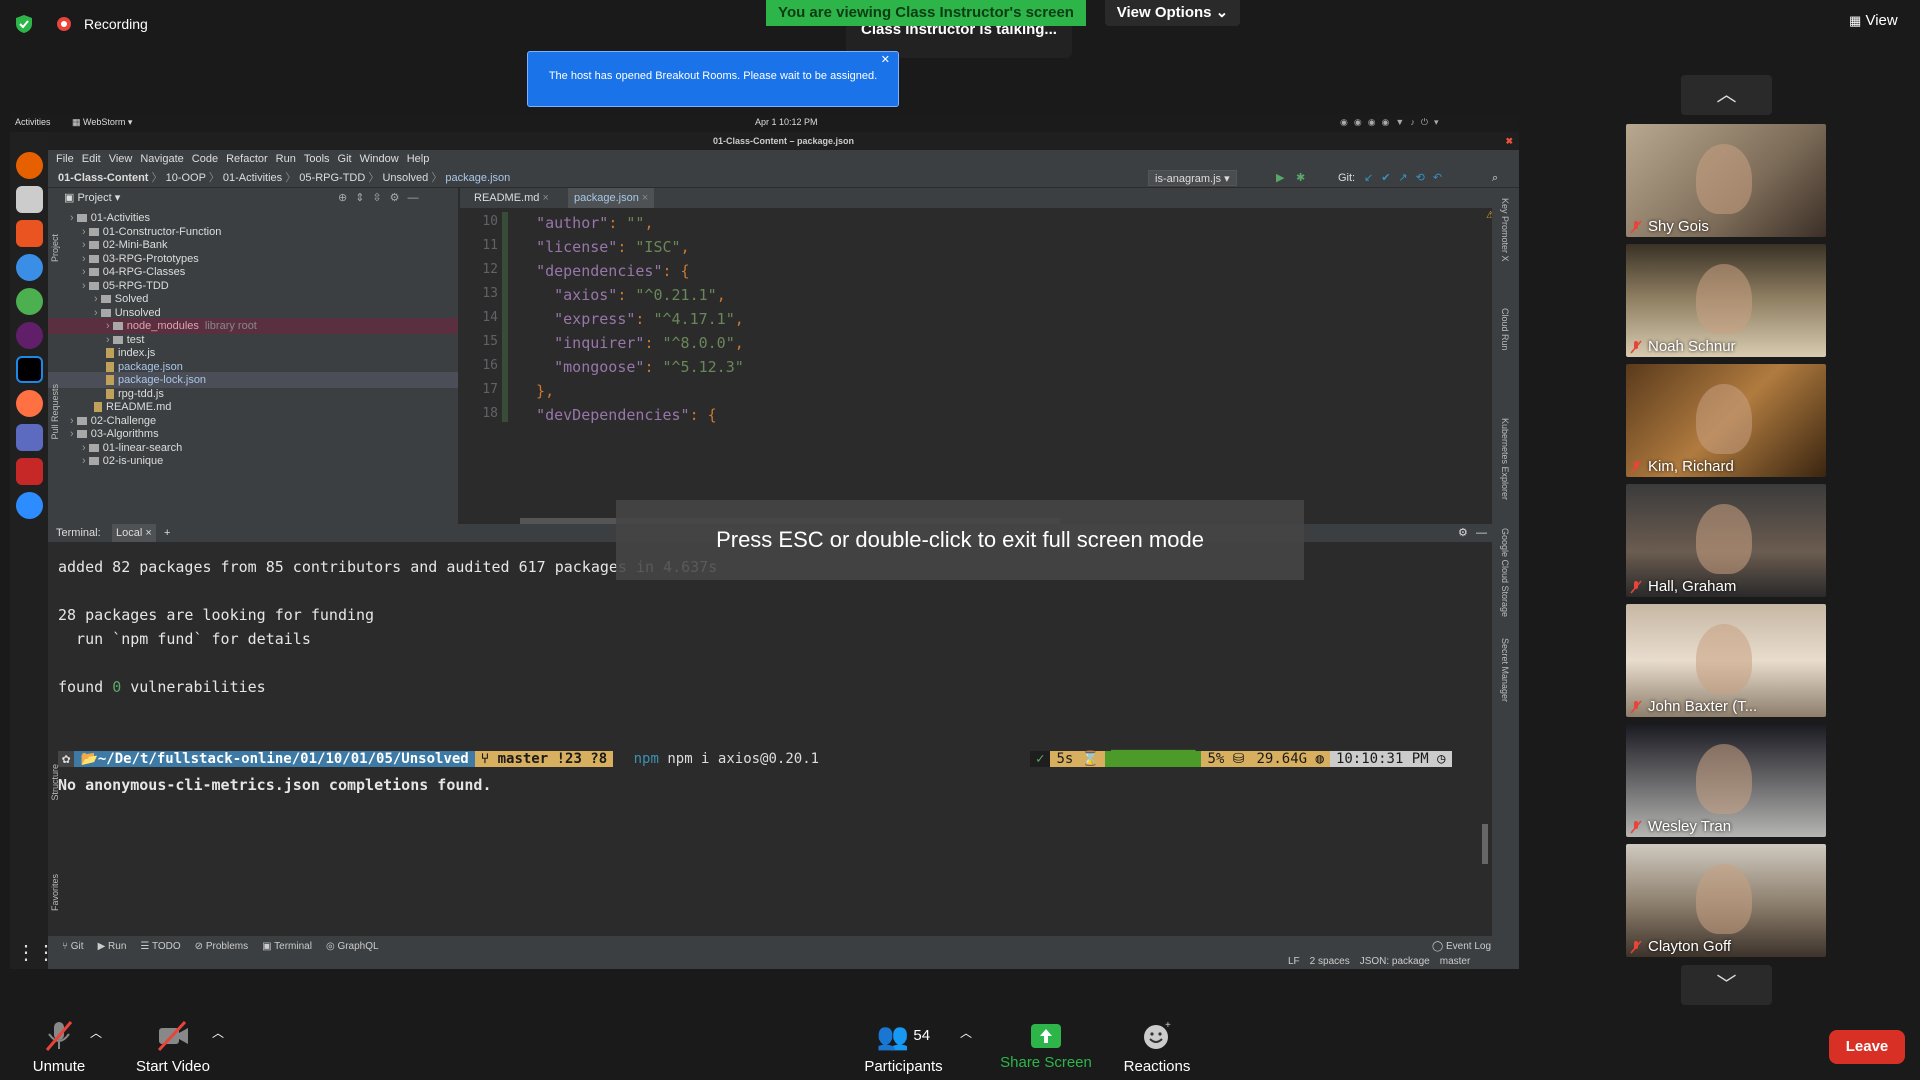 The image size is (1920, 1080). I want to click on right-tool-window-label: Key Promoter X, so click(1505, 230).